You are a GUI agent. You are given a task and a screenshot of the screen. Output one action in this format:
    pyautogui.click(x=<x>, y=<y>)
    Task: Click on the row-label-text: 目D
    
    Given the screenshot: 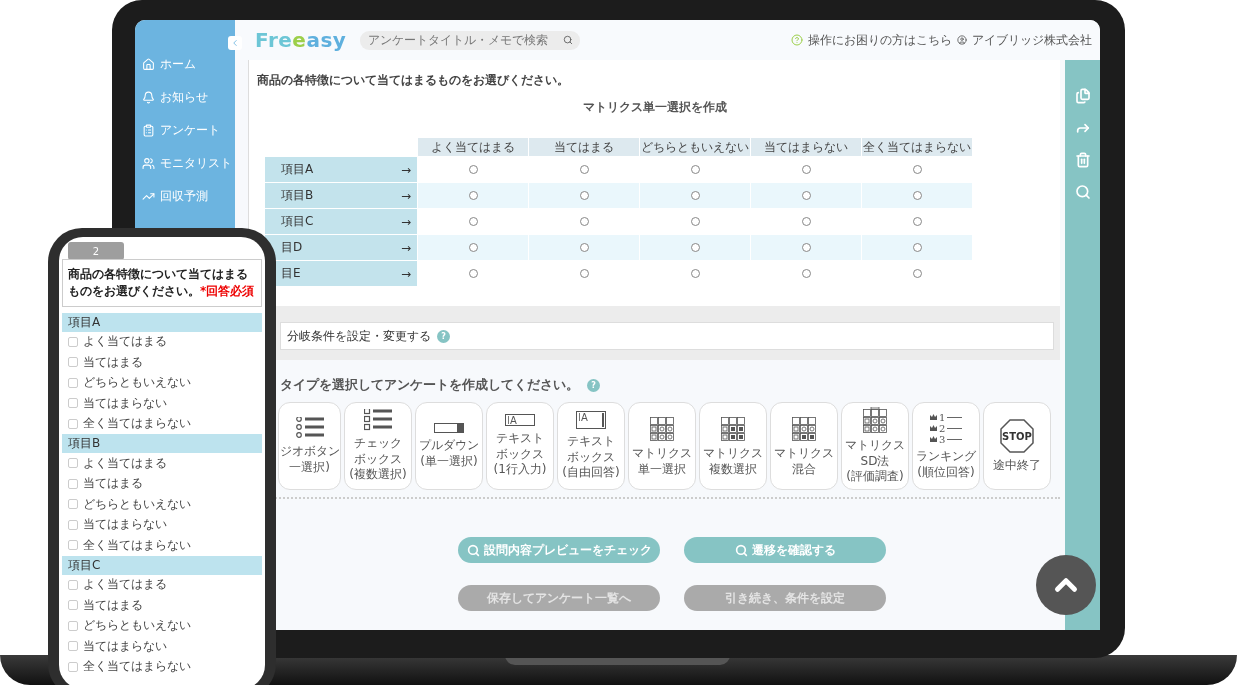 What is the action you would take?
    pyautogui.click(x=292, y=247)
    